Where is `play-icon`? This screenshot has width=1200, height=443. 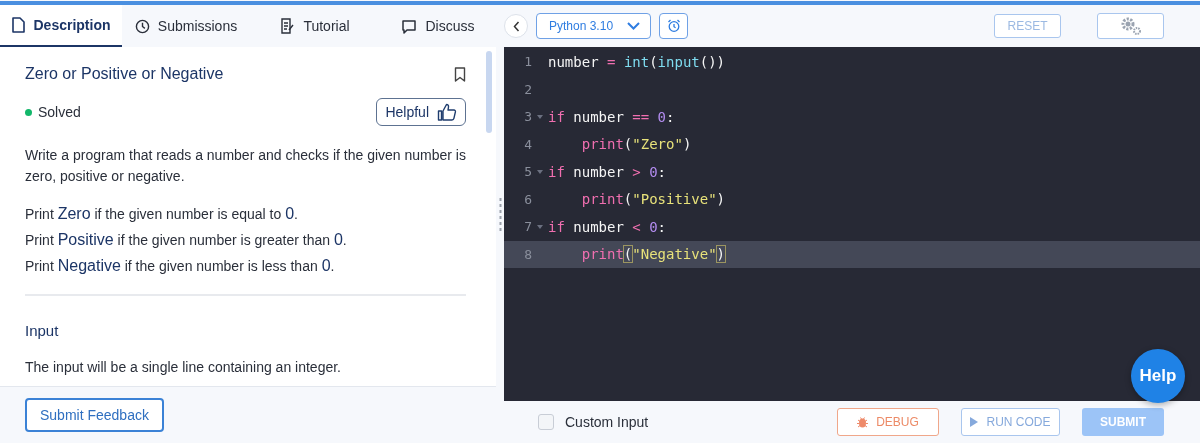
play-icon is located at coordinates (974, 422).